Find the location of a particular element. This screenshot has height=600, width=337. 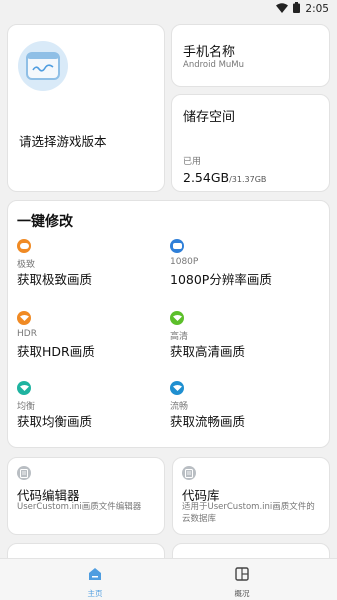

option-action: 获取均衡画质 is located at coordinates (55, 421).